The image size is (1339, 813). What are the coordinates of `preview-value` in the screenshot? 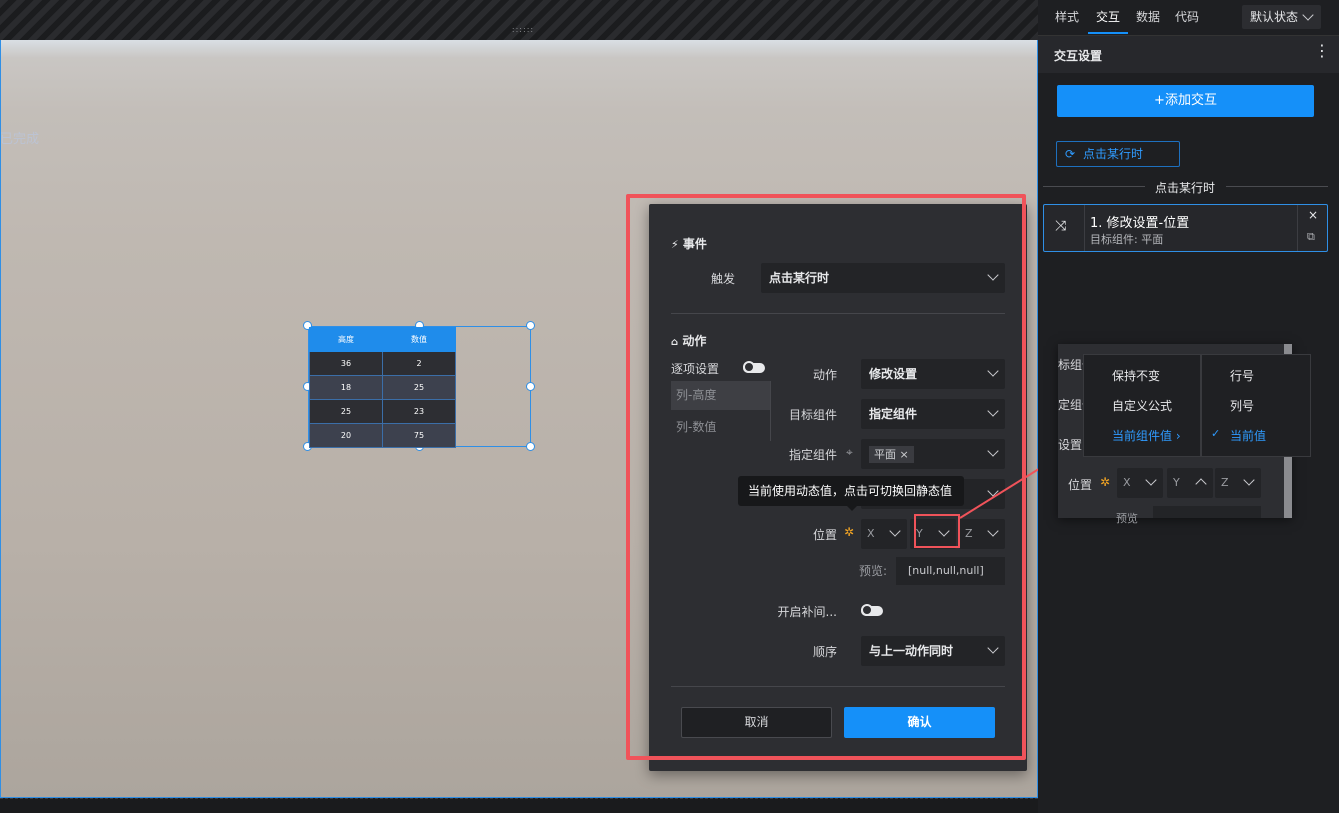 It's located at (1207, 512).